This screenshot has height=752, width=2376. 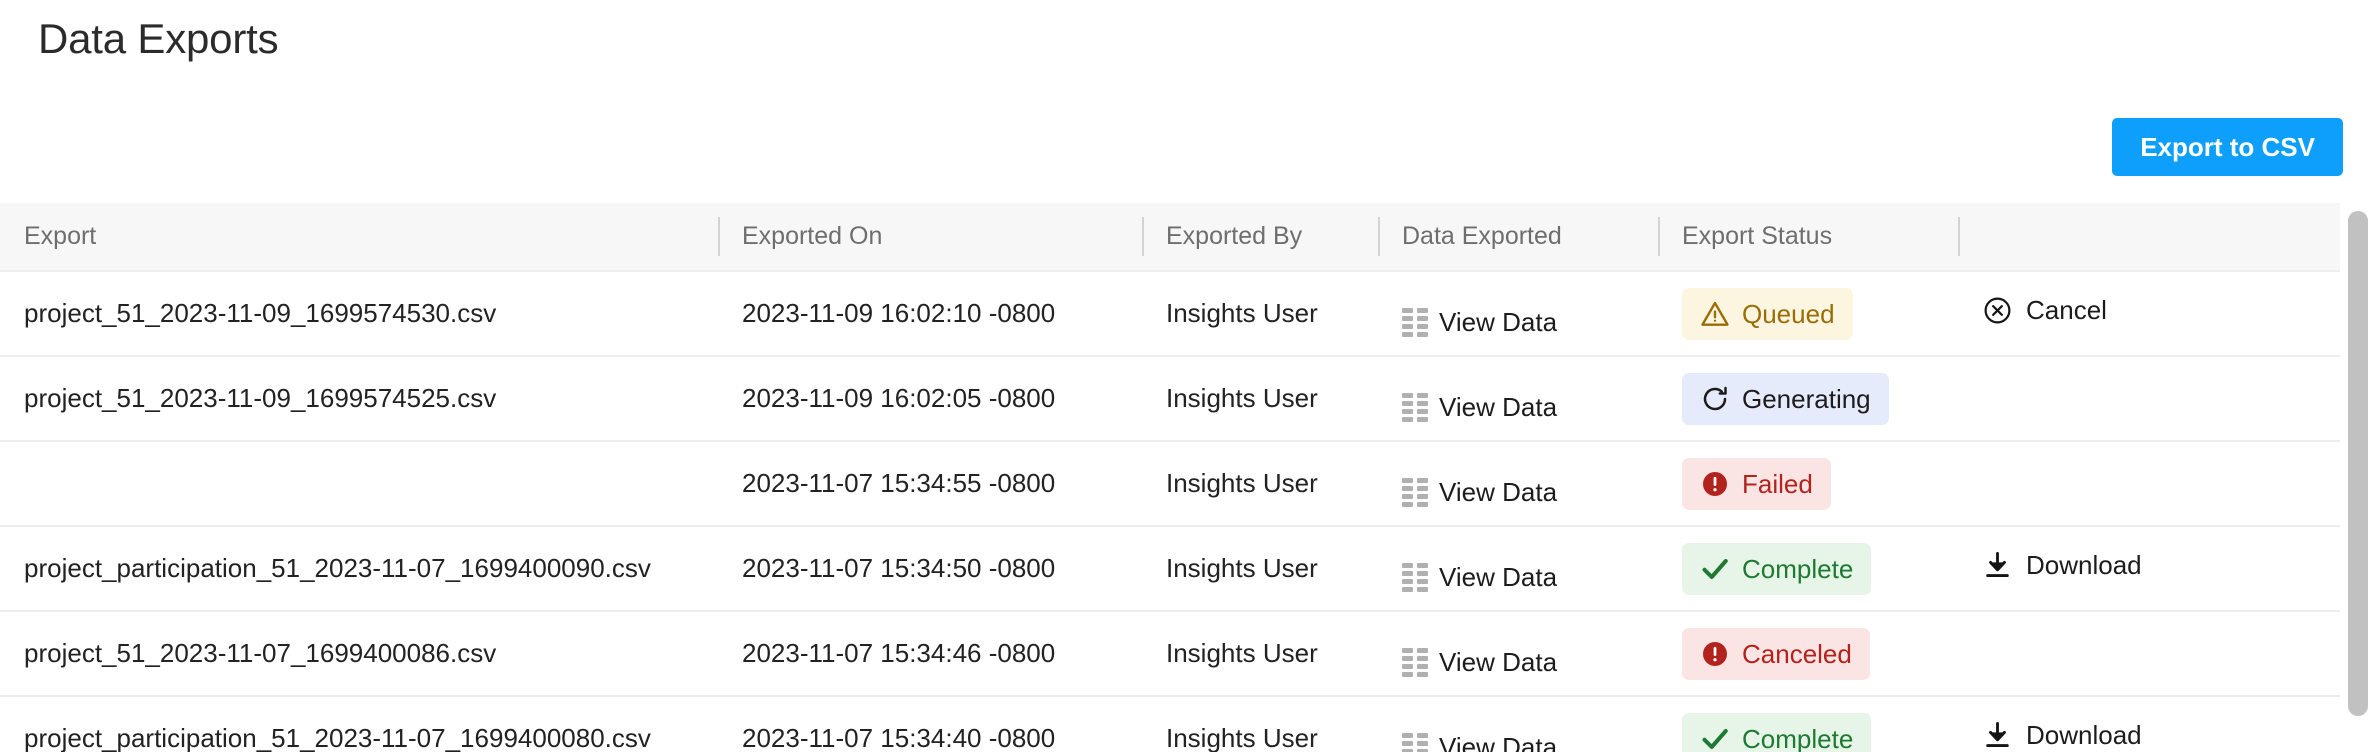 I want to click on cell-export-filename: project_51_2023-11-09_1699574525.csv, so click(x=359, y=399).